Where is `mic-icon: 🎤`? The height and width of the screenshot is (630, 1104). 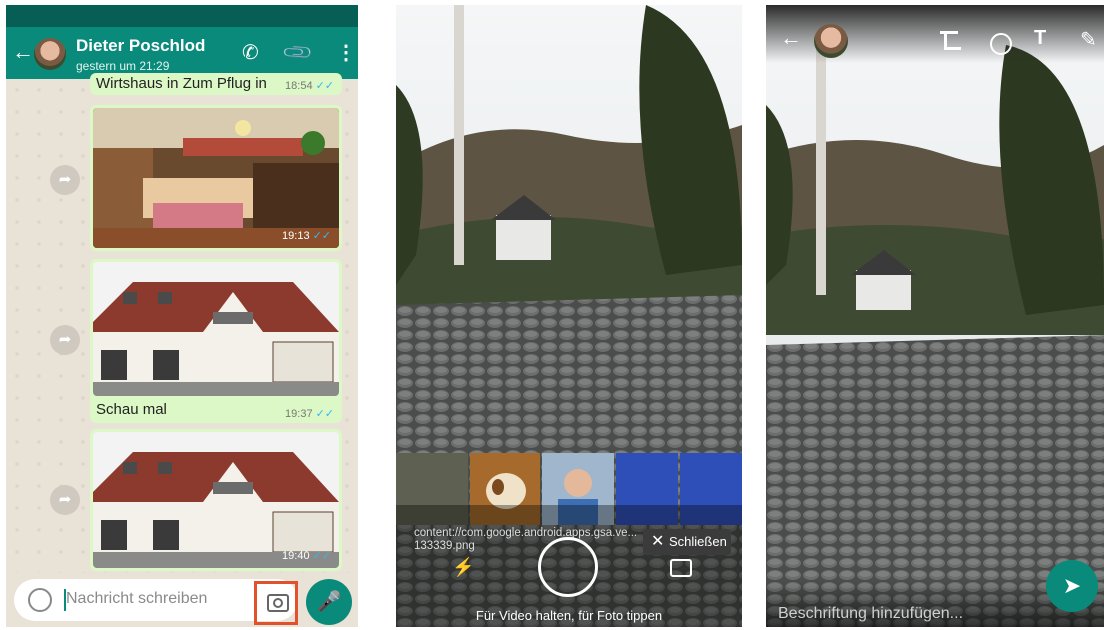 mic-icon: 🎤 is located at coordinates (329, 602).